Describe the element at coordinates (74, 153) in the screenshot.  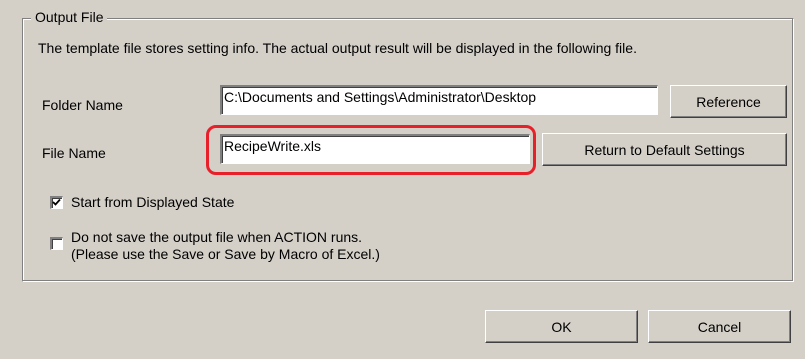
I see `file-name-label: File Name` at that location.